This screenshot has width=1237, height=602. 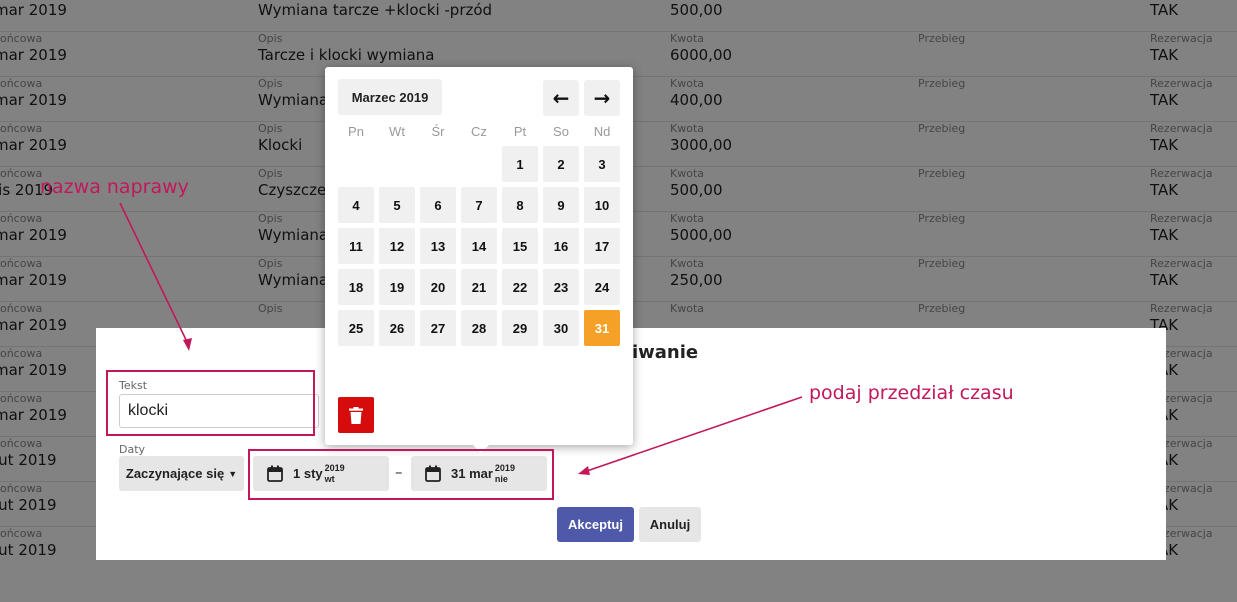 What do you see at coordinates (397, 328) in the screenshot?
I see `calendar-day: 26` at bounding box center [397, 328].